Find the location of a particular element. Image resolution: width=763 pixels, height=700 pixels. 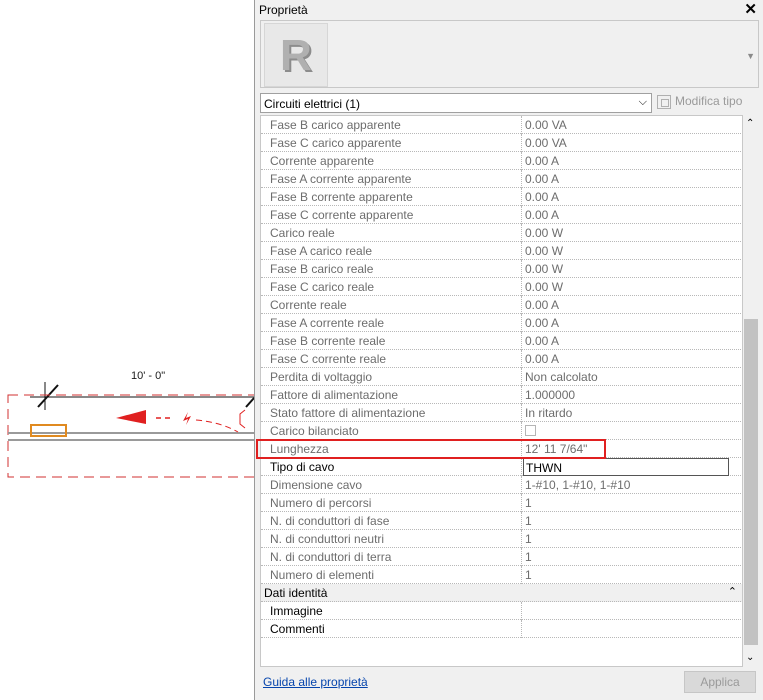

revit-logo-icon: R R is located at coordinates (296, 55).